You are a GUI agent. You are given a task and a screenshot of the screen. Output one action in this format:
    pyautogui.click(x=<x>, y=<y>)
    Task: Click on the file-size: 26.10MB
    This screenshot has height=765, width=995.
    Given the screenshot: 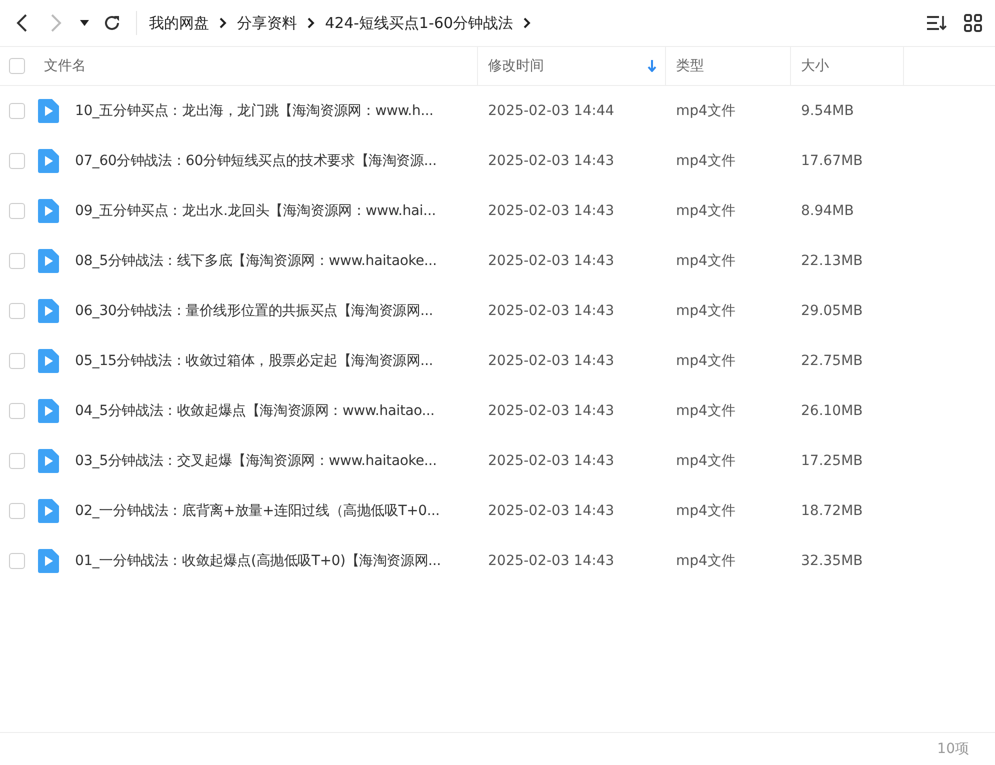 What is the action you would take?
    pyautogui.click(x=832, y=411)
    